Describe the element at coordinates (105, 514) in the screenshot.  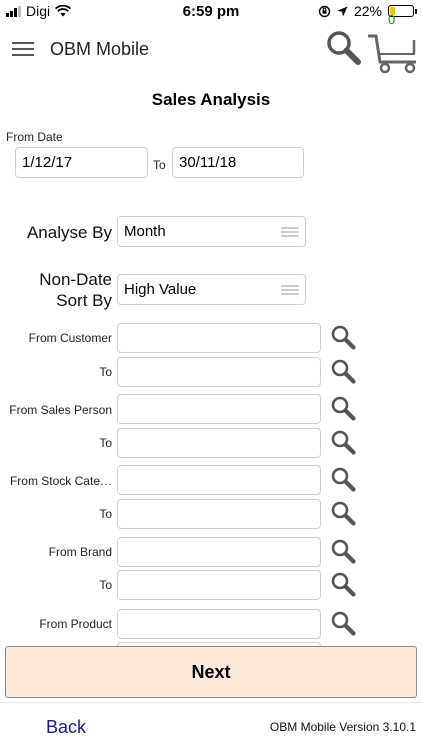
I see `range-label-to-stock-category: To` at that location.